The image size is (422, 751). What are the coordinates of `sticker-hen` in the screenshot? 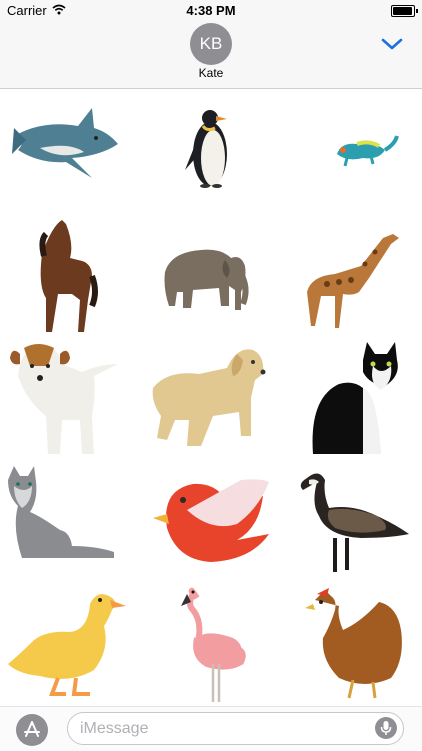 It's located at (351, 641).